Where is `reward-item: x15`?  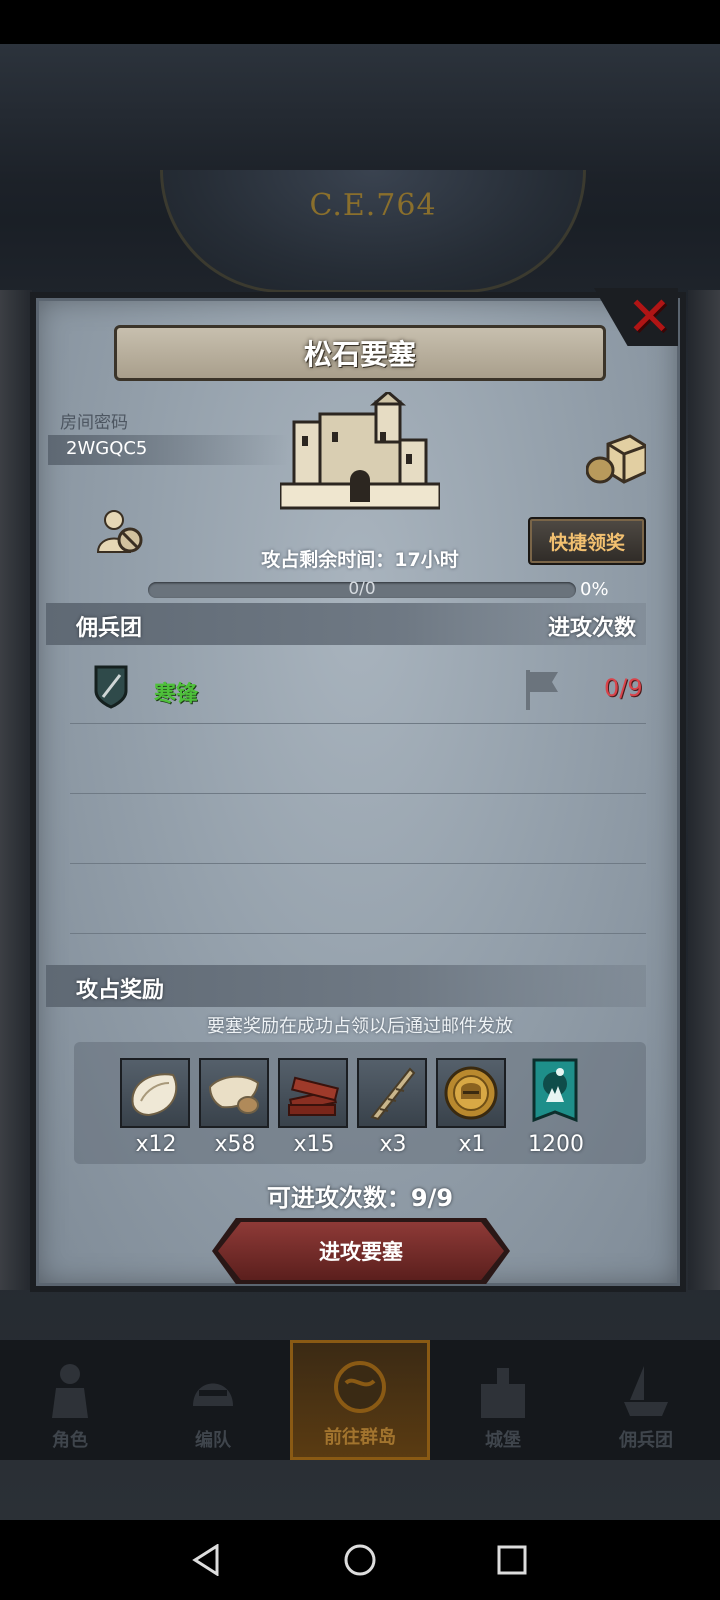 reward-item: x15 is located at coordinates (314, 1107).